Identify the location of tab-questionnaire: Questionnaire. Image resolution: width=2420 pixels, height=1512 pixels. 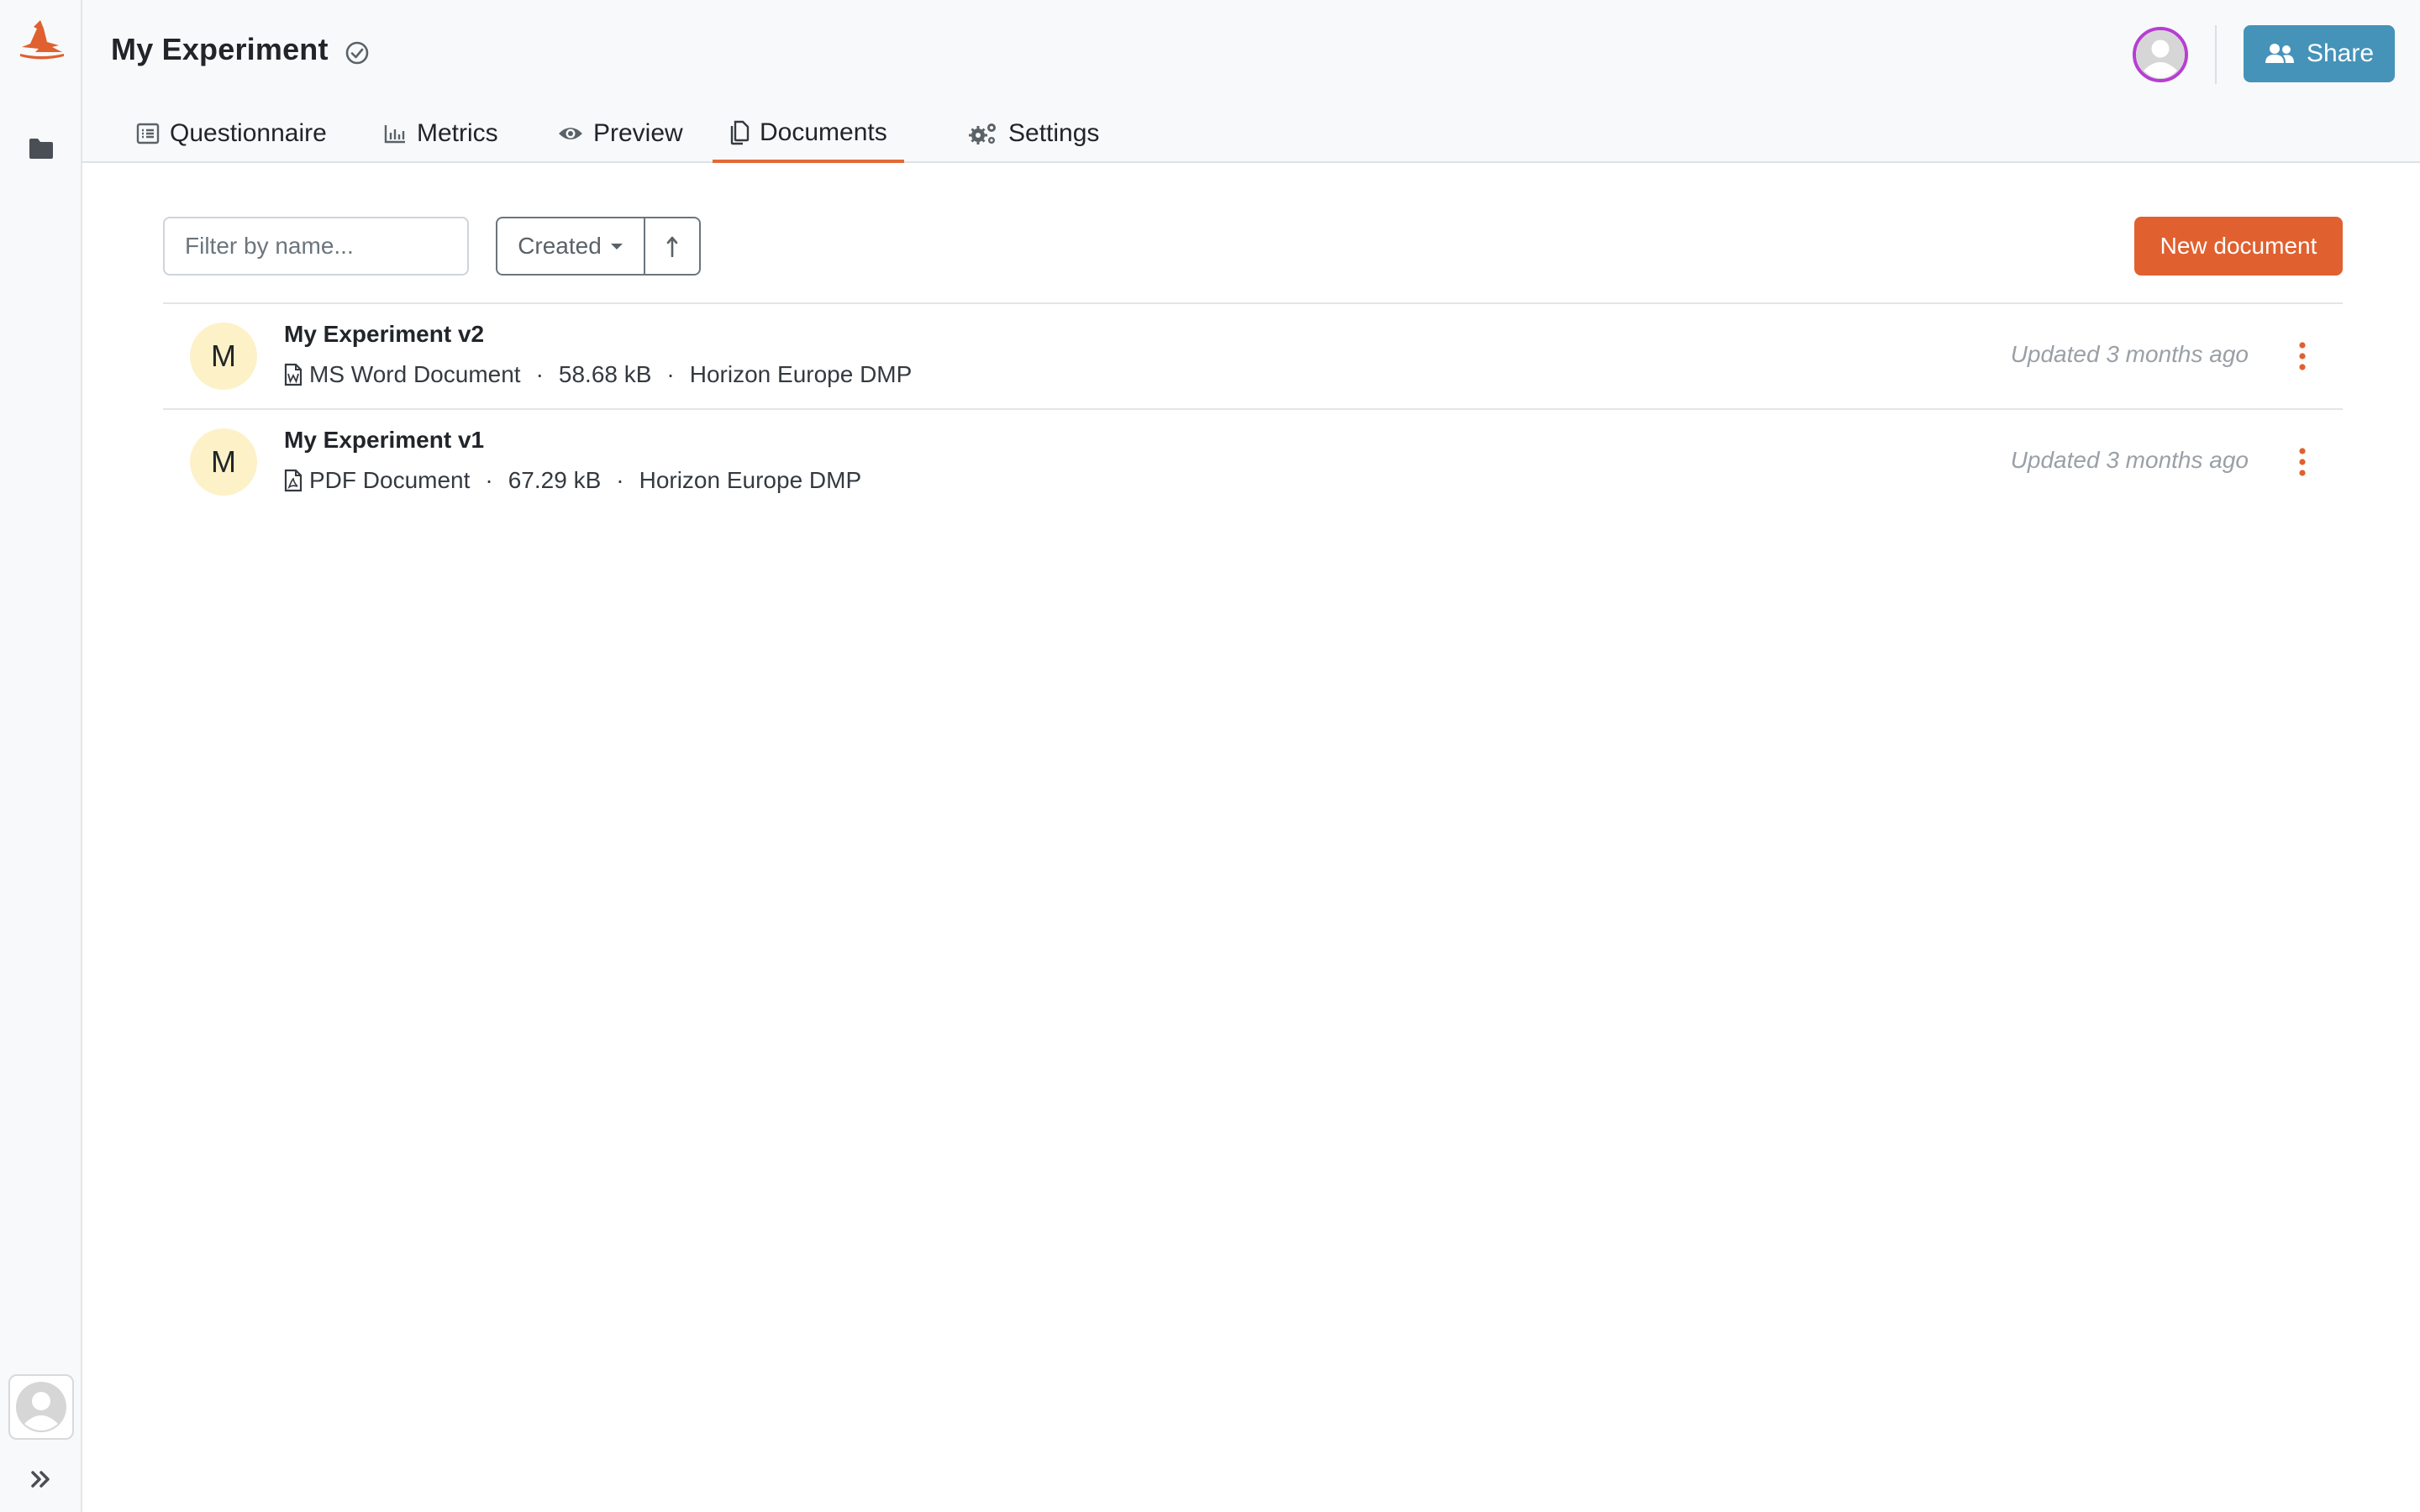
(232, 133).